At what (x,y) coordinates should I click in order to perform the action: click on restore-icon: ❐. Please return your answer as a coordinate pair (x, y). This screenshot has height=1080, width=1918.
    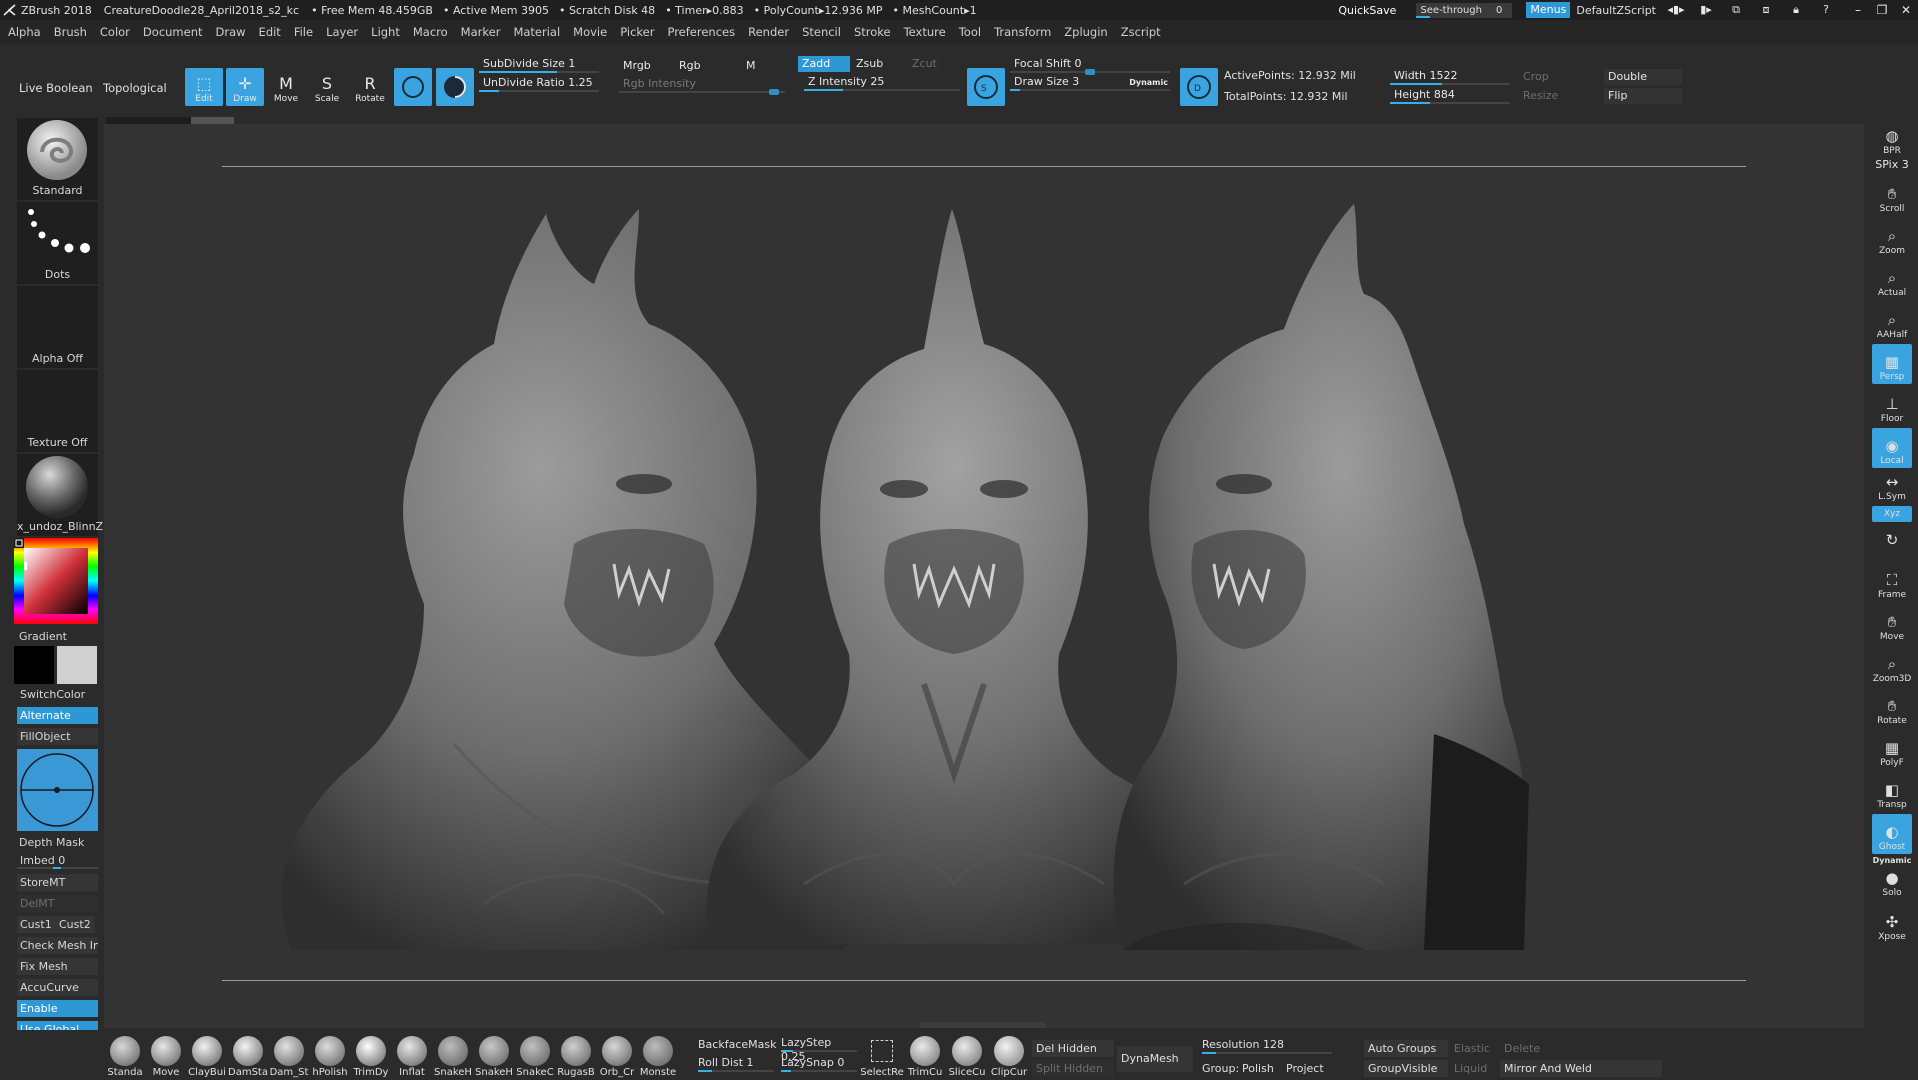
    Looking at the image, I should click on (1882, 10).